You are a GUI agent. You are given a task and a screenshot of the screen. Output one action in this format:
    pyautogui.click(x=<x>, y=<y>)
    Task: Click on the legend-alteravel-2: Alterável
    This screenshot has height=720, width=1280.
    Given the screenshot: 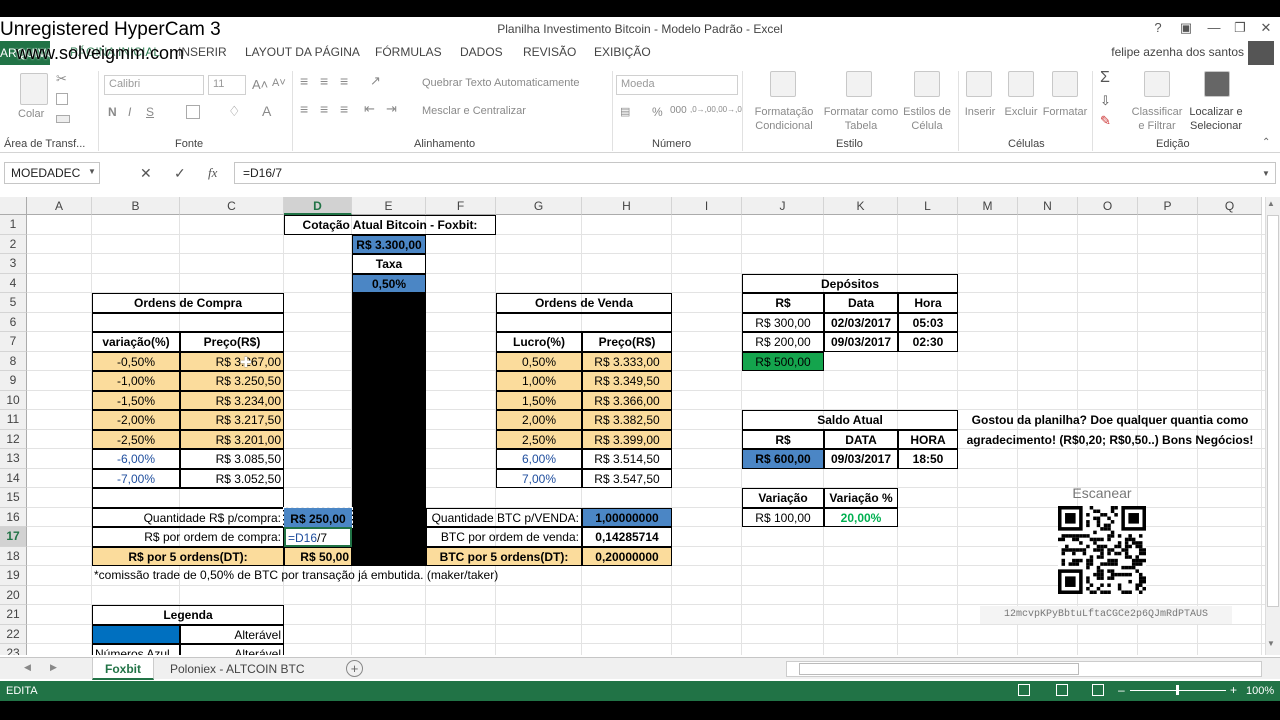 What is the action you would take?
    pyautogui.click(x=232, y=649)
    